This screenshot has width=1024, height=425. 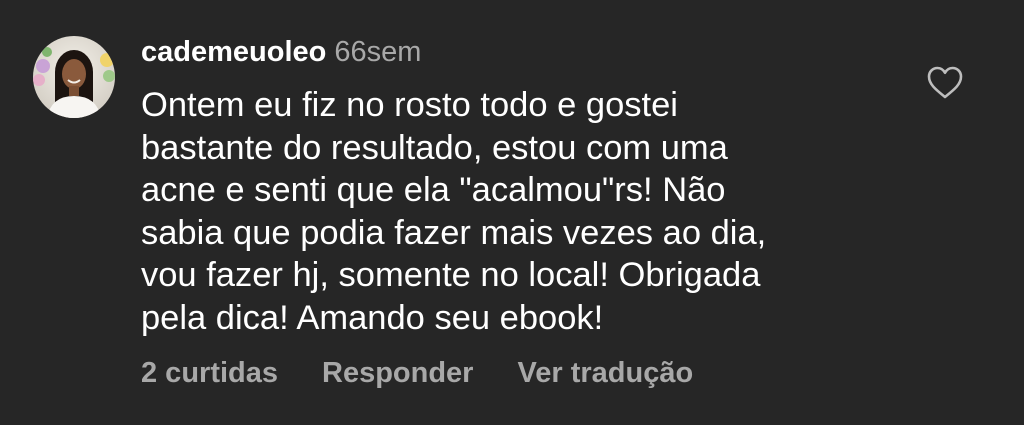 I want to click on comment-text-line: pela dica! Amando seu ebook!, so click(x=372, y=317).